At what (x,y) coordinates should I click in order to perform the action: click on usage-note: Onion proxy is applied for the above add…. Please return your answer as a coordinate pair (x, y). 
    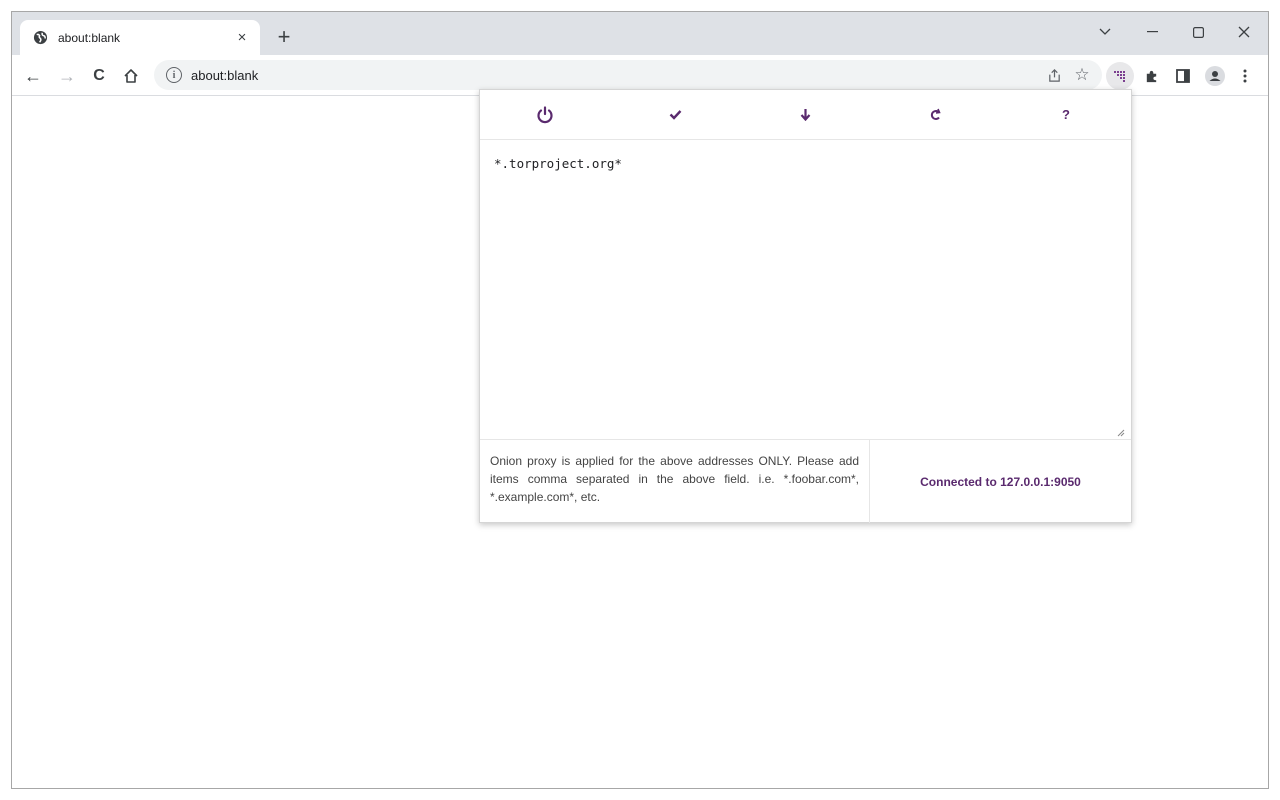
    Looking at the image, I should click on (675, 481).